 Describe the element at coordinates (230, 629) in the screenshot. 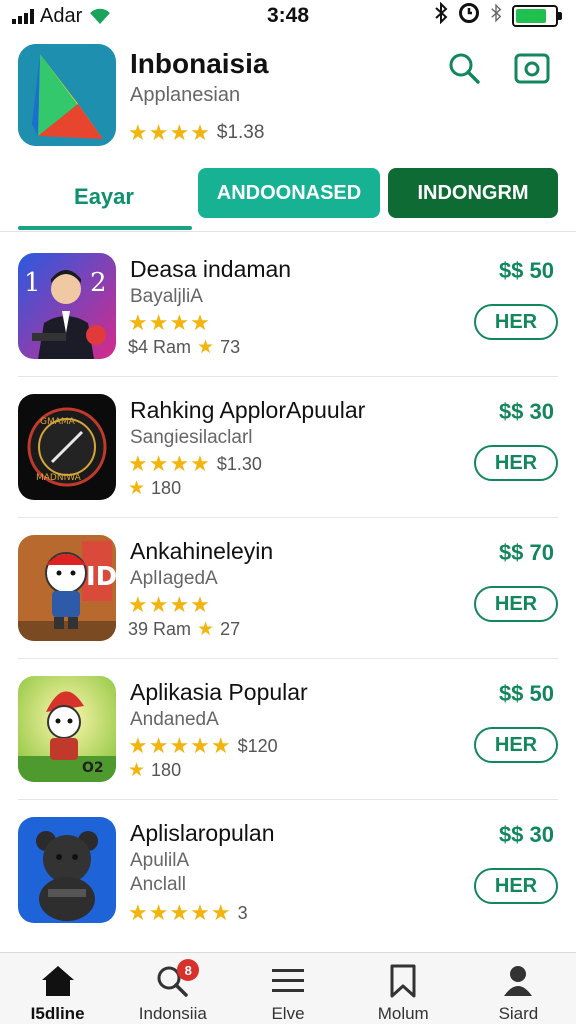

I see `app-score: 27` at that location.